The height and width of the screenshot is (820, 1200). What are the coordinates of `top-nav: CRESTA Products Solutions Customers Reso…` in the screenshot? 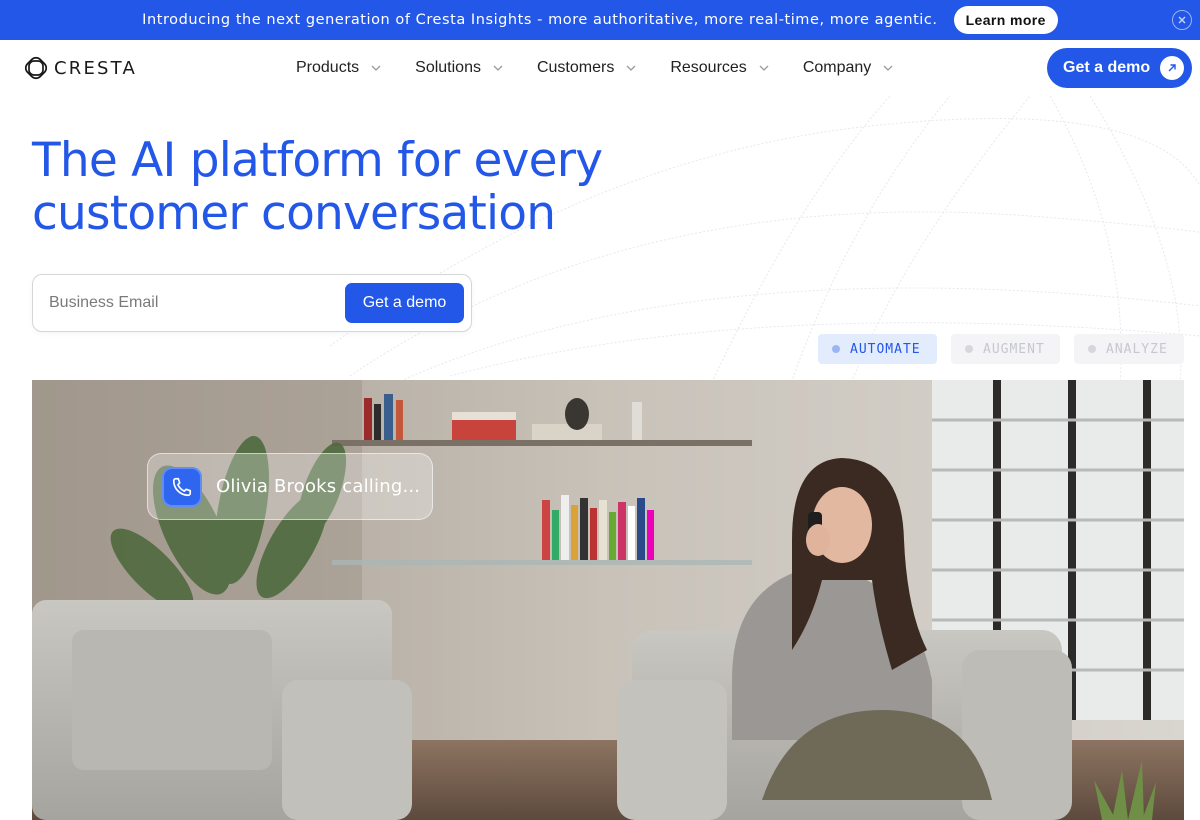 It's located at (600, 68).